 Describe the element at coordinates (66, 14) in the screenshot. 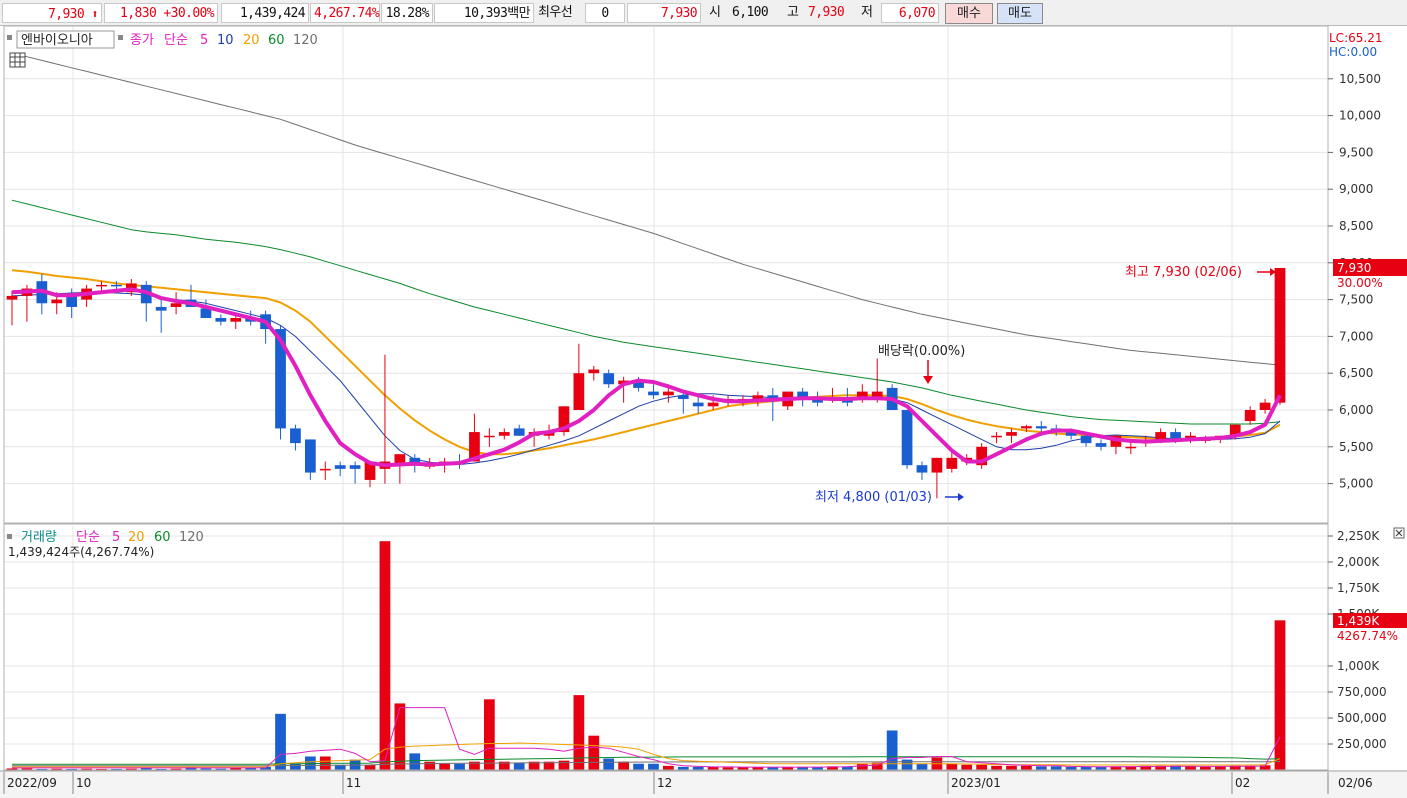

I see `price-value: 7,930` at that location.